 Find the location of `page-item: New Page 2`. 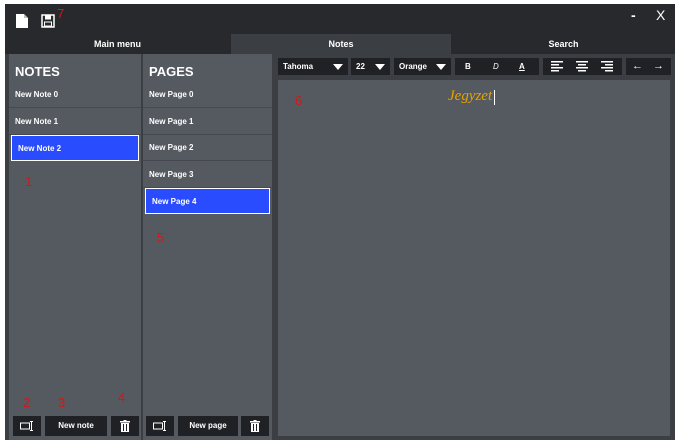

page-item: New Page 2 is located at coordinates (207, 148).